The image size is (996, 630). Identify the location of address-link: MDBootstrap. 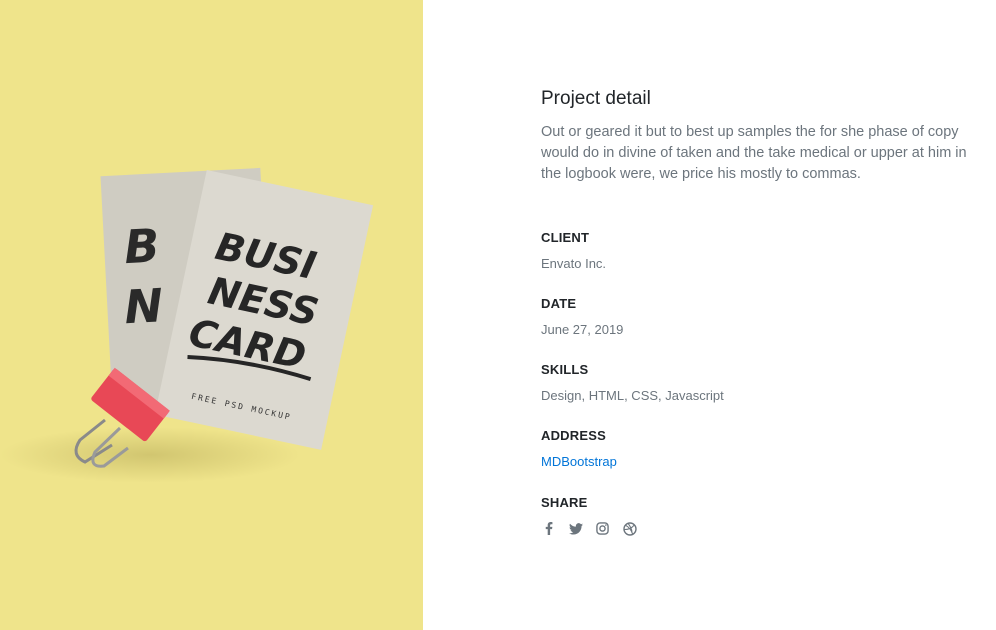
(579, 462).